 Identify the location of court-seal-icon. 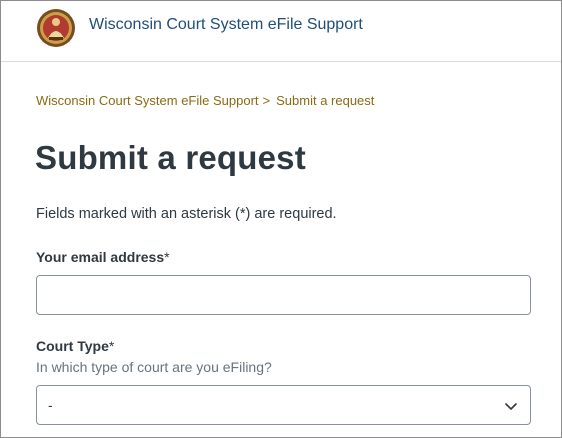
(56, 28).